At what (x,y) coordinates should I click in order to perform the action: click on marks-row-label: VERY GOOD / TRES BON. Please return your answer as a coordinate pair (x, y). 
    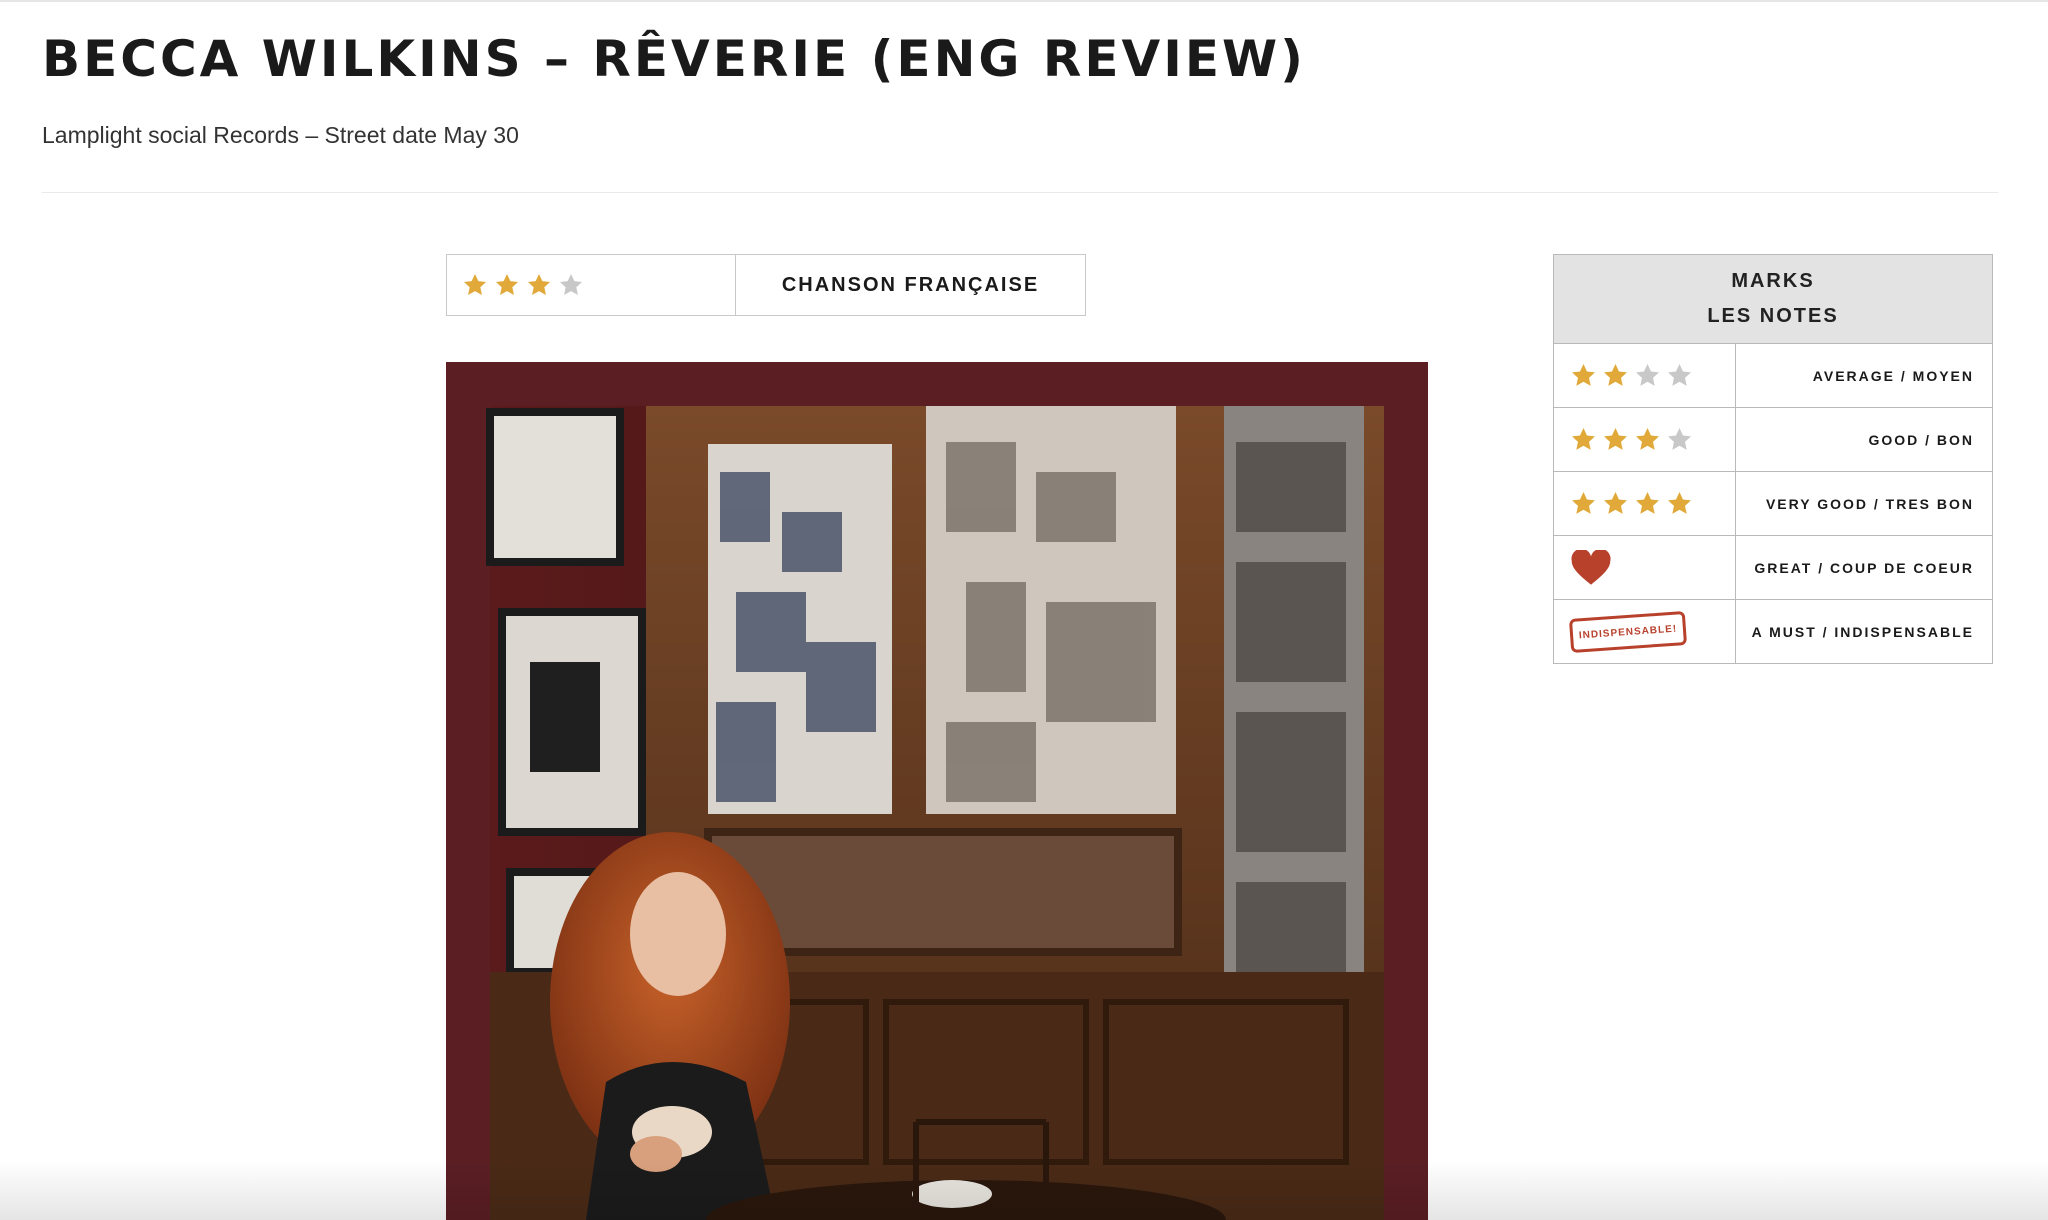
    Looking at the image, I should click on (1869, 503).